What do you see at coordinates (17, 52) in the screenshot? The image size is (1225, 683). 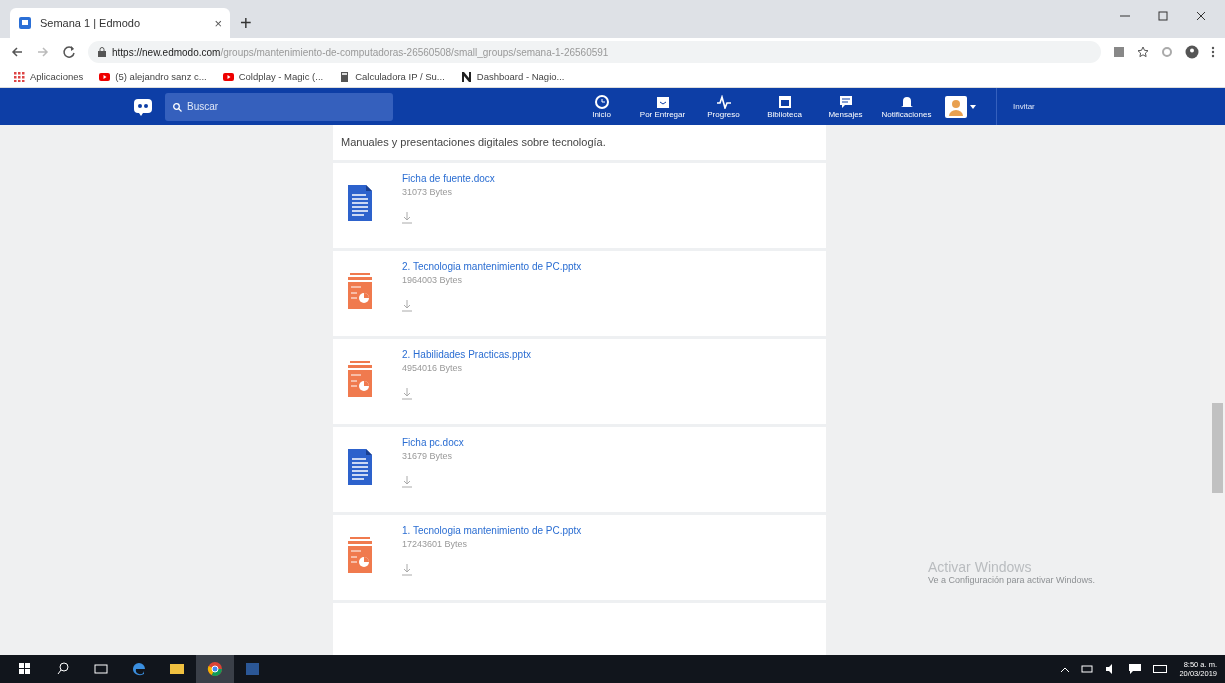 I see `back-arrow-icon` at bounding box center [17, 52].